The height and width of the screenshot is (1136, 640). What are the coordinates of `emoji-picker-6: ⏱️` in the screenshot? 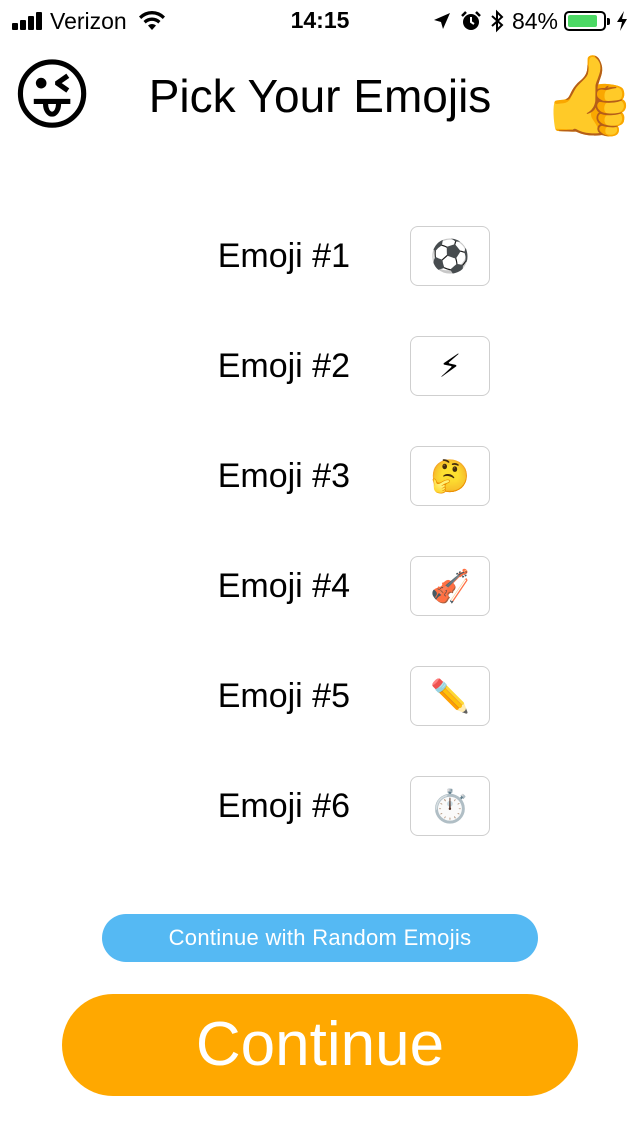 It's located at (450, 806).